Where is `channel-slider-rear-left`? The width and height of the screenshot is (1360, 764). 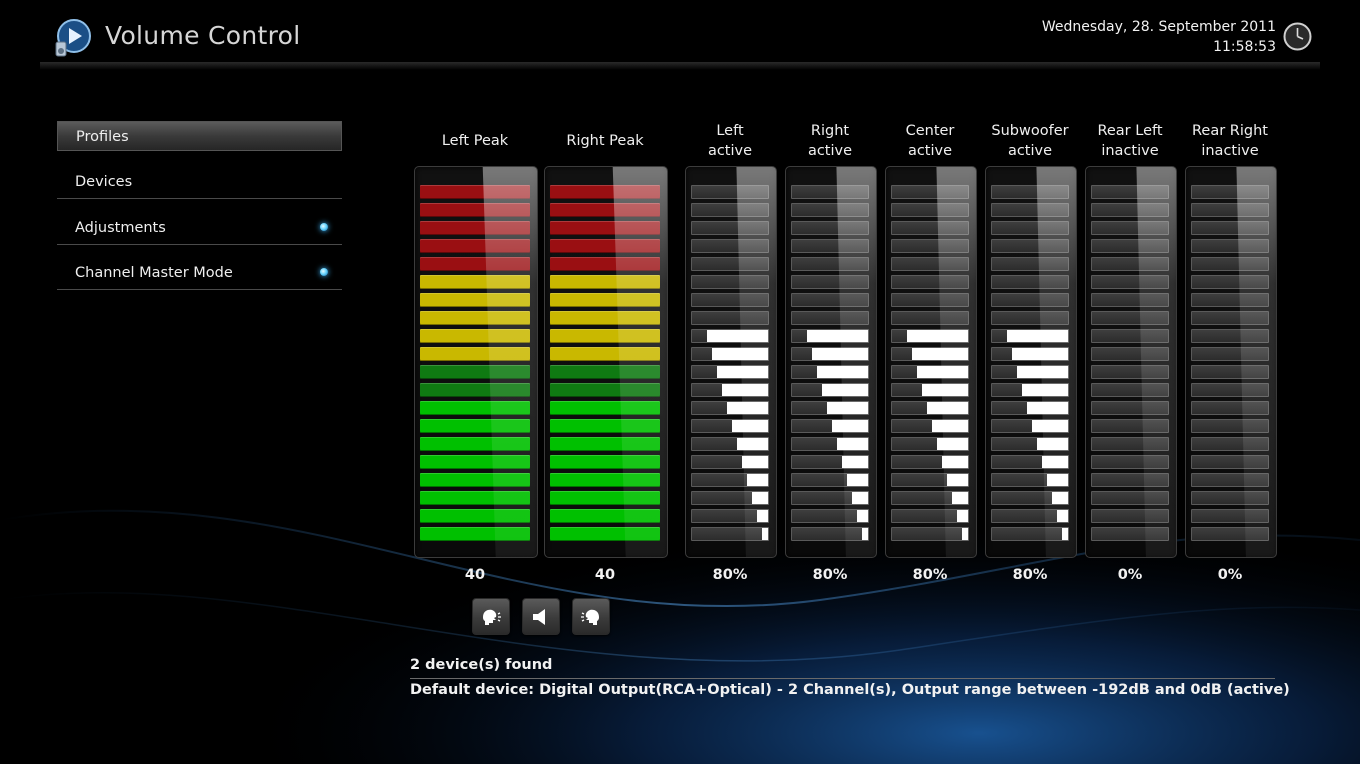 channel-slider-rear-left is located at coordinates (1131, 362).